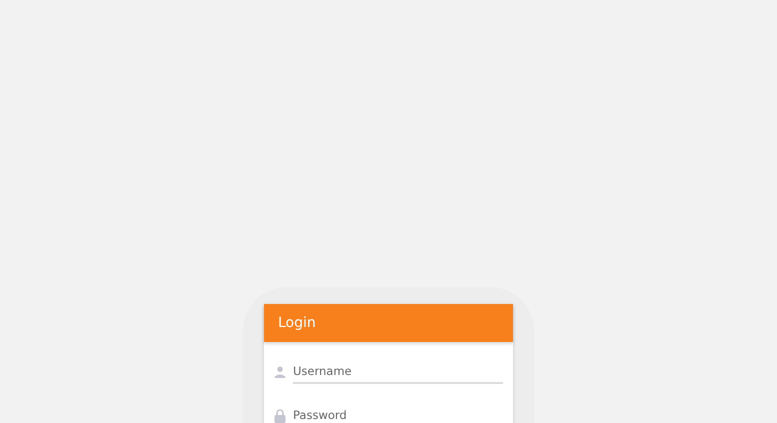  I want to click on card-title: Login, so click(297, 323).